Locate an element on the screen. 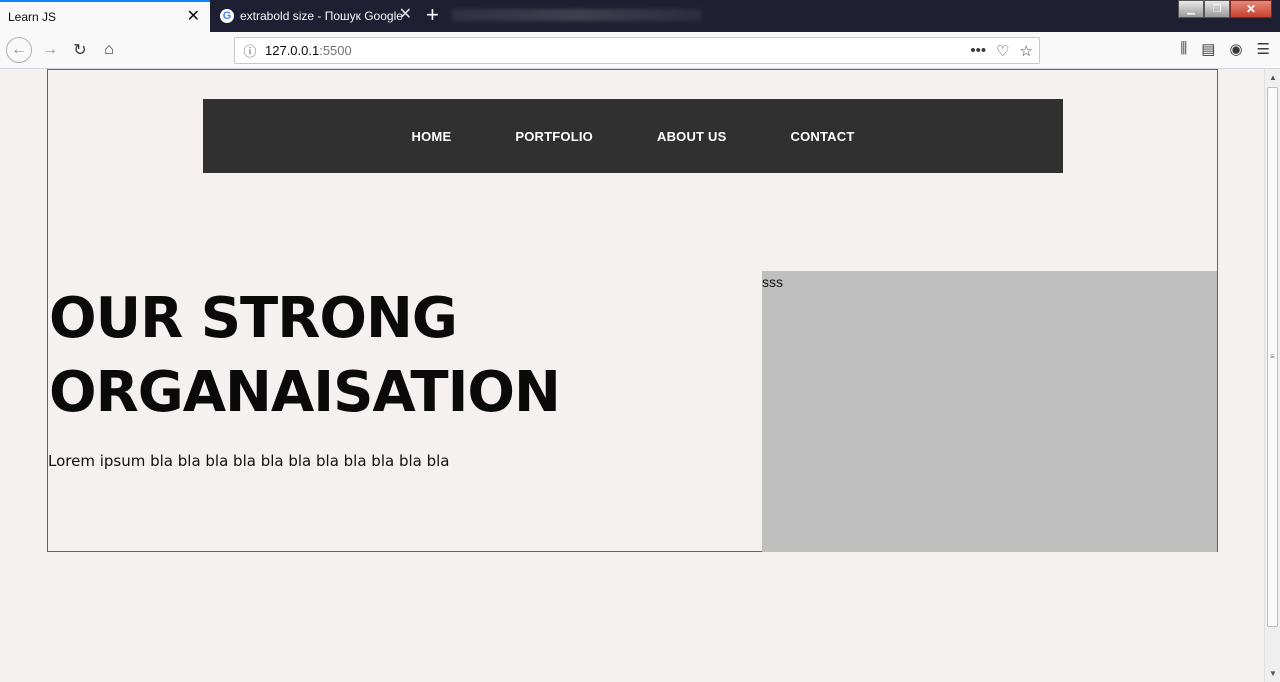  scrollbar-thumb: ≡ is located at coordinates (1272, 357).